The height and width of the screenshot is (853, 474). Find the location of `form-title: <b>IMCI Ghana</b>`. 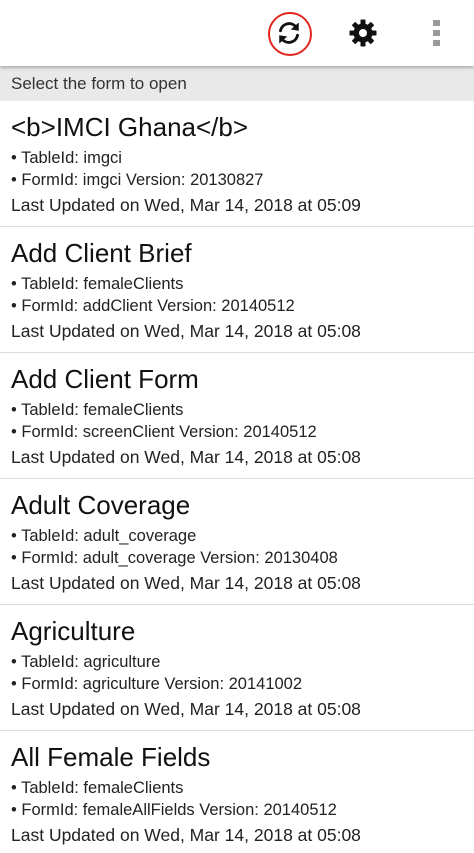

form-title: <b>IMCI Ghana</b> is located at coordinates (130, 127).